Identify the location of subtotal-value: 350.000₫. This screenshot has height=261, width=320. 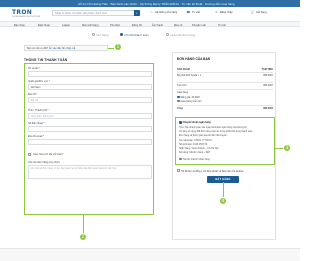
(268, 85).